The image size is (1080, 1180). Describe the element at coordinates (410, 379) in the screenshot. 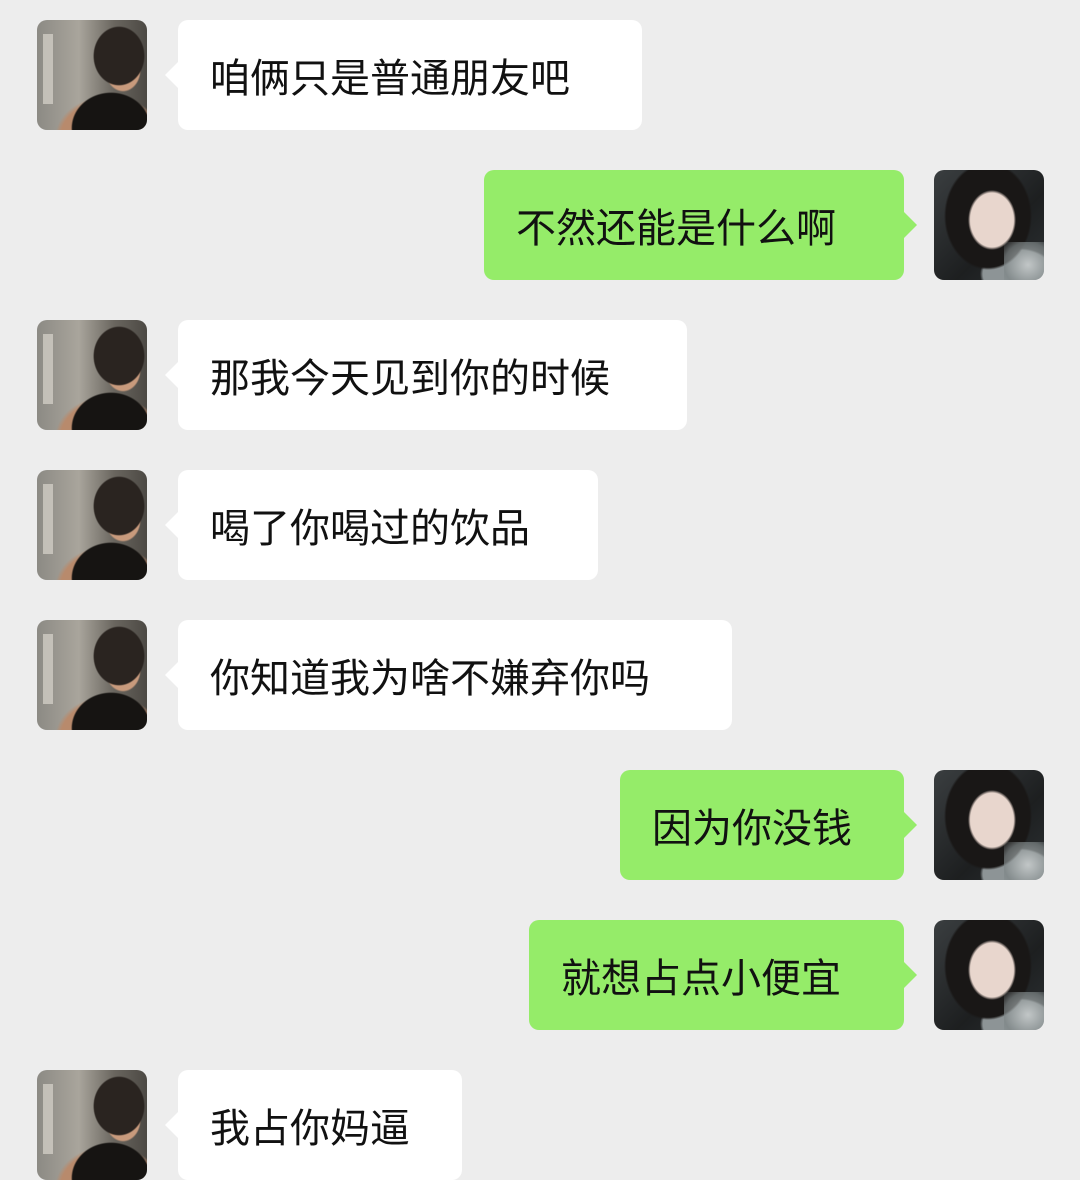

I see `message-text: 那我今天见到你的时候` at that location.